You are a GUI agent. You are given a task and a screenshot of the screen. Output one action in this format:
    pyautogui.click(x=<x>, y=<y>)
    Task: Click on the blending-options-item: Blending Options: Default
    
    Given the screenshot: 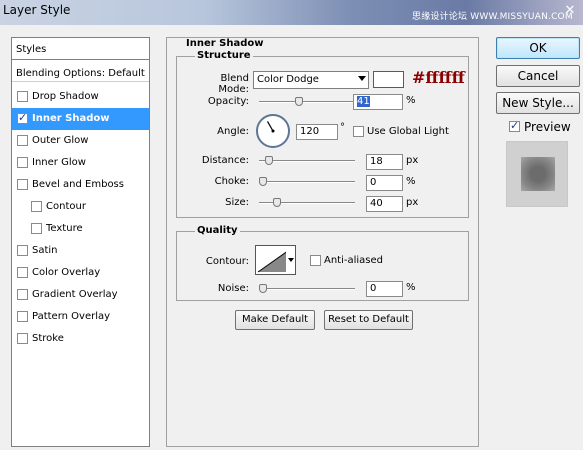 What is the action you would take?
    pyautogui.click(x=80, y=72)
    